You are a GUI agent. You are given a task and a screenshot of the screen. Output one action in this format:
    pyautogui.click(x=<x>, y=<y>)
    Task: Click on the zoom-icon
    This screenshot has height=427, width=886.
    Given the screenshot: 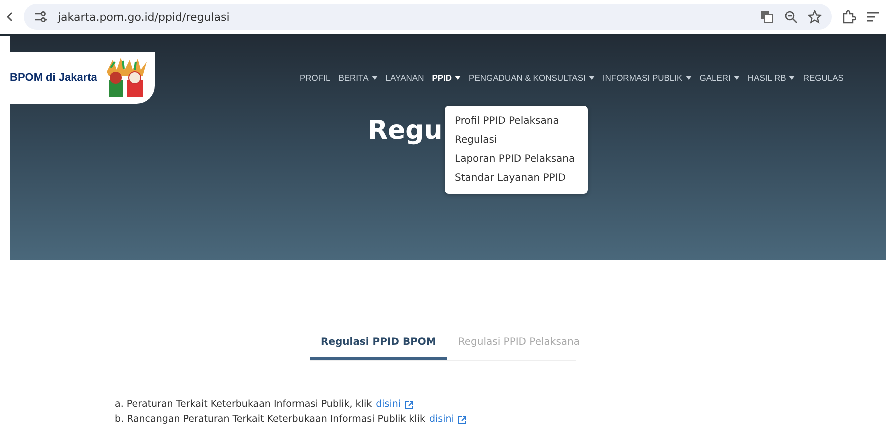 What is the action you would take?
    pyautogui.click(x=791, y=17)
    